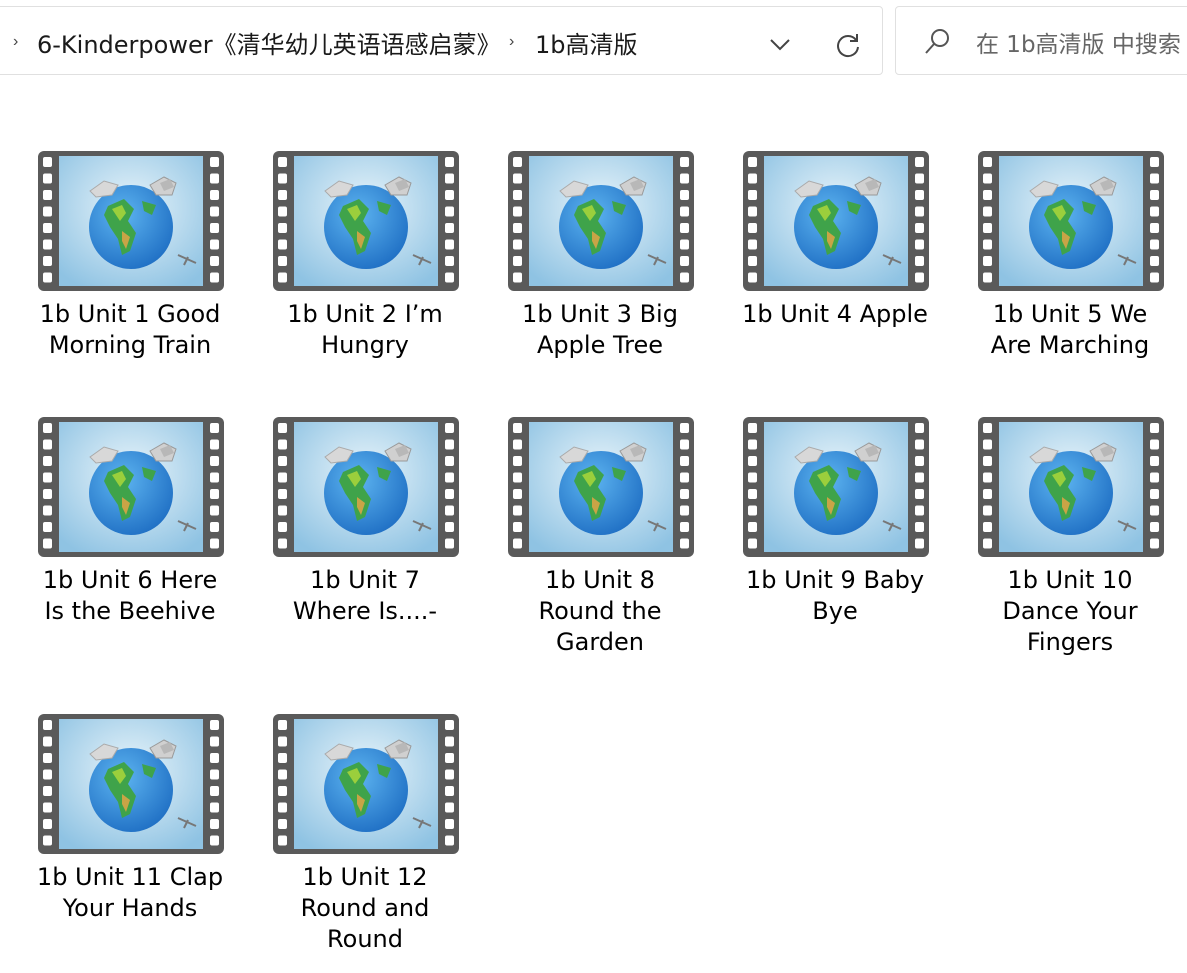 The height and width of the screenshot is (973, 1187). I want to click on address-bar: › 6-Kinderpower《清华幼儿英语语感启蒙》 › 1b高清版, so click(441, 40).